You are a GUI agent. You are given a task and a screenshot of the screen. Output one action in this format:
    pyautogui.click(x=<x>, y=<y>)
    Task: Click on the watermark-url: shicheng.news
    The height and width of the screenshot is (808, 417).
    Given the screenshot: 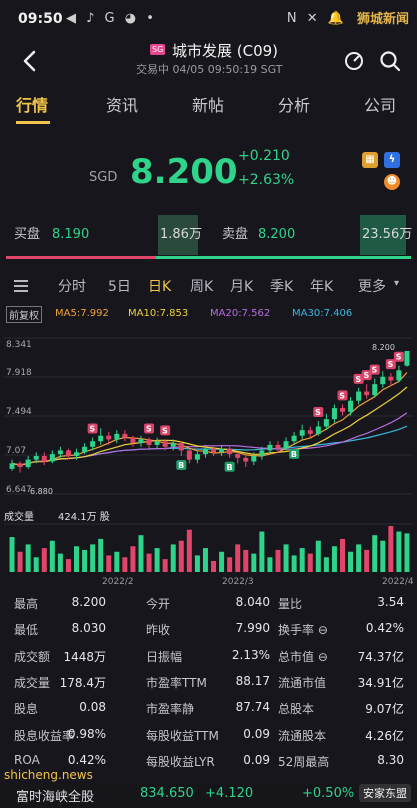 What is the action you would take?
    pyautogui.click(x=48, y=775)
    